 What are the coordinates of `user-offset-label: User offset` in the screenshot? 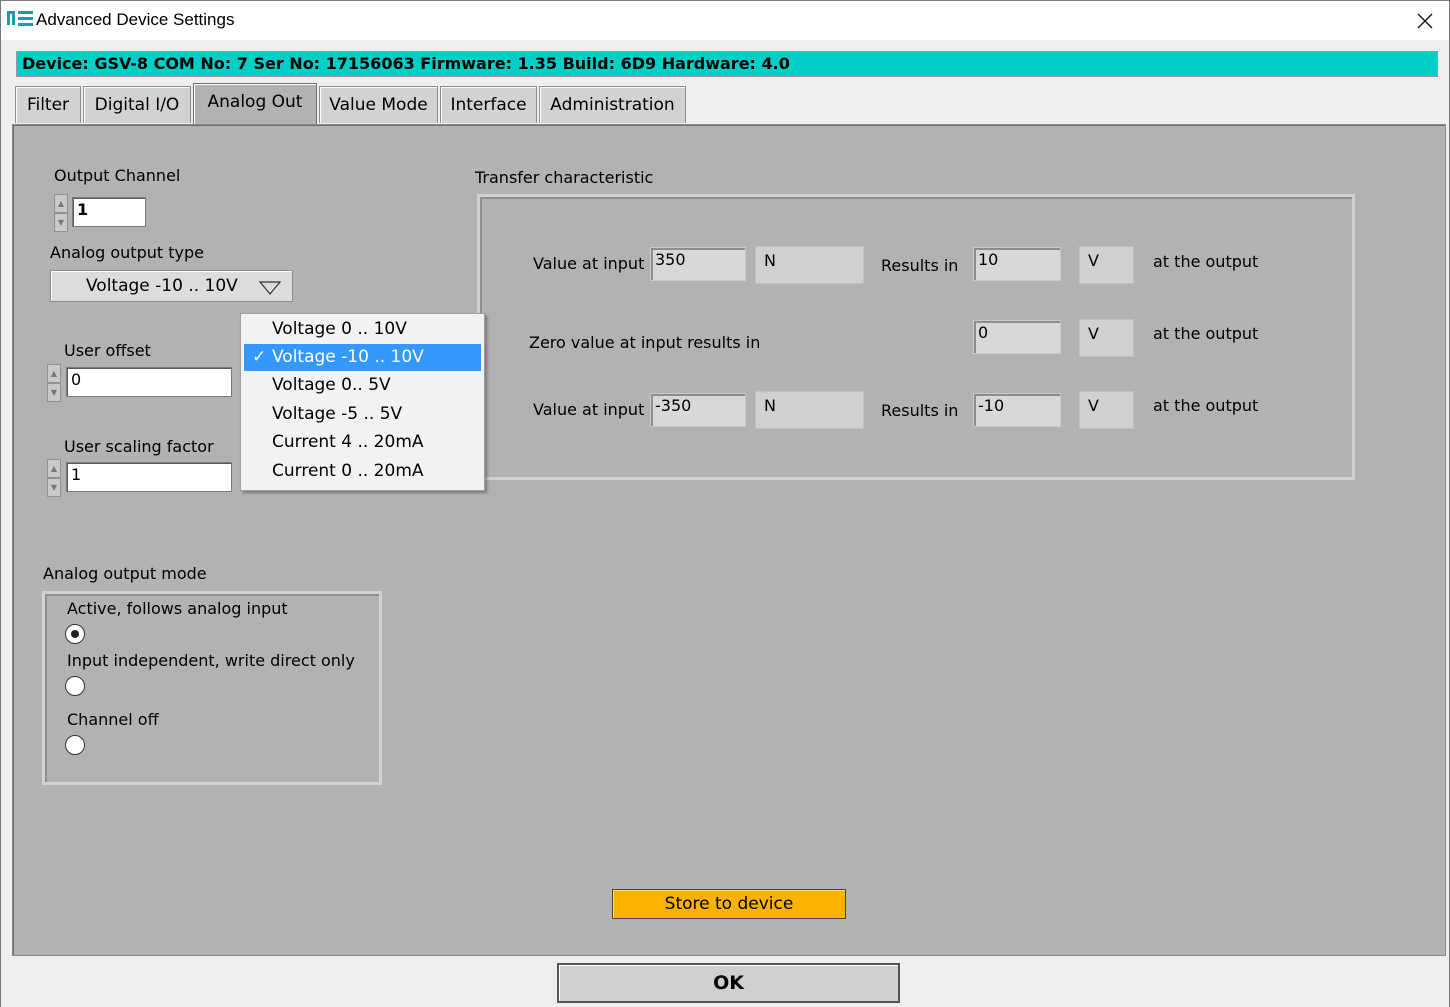 It's located at (107, 350).